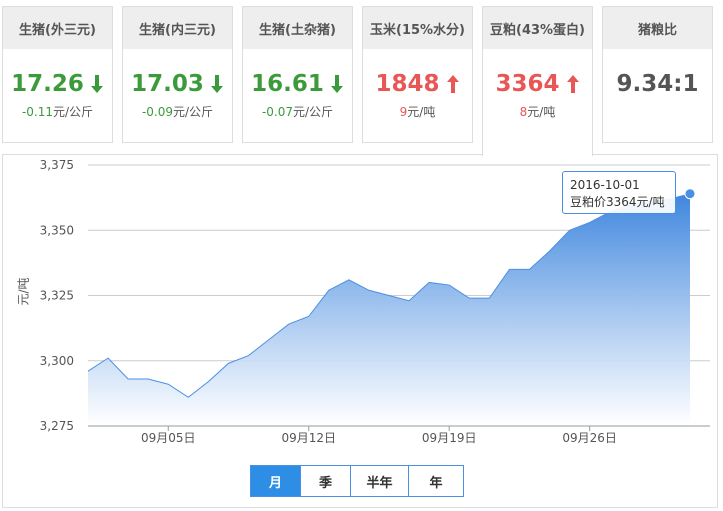  What do you see at coordinates (541, 112) in the screenshot?
I see `card-change-unit: 元/吨` at bounding box center [541, 112].